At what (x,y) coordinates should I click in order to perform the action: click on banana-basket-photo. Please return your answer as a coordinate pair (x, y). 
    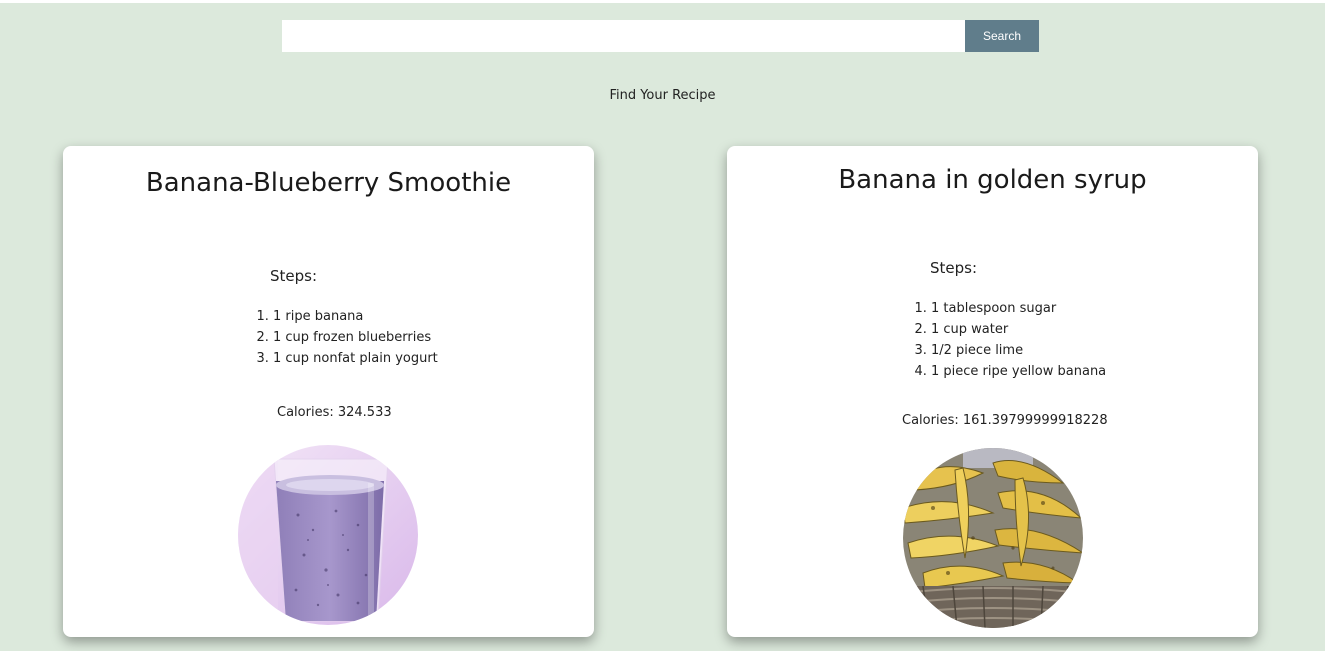
    Looking at the image, I should click on (993, 538).